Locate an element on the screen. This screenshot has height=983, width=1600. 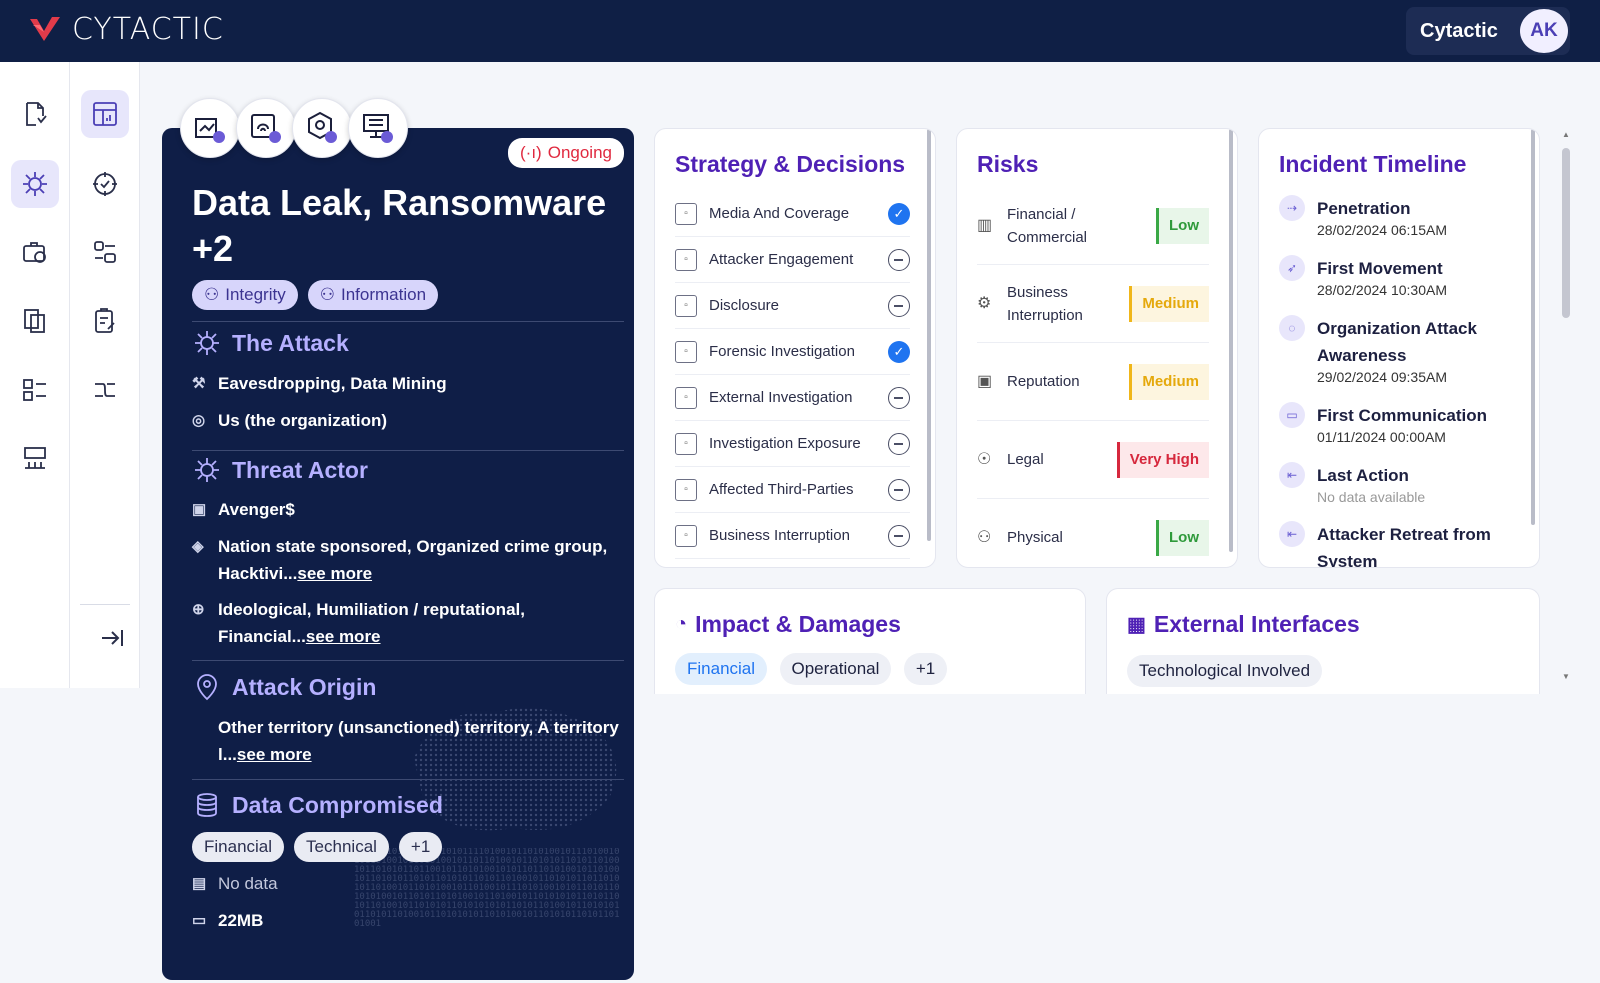
brand-logo: CYTACTIC is located at coordinates (126, 29).